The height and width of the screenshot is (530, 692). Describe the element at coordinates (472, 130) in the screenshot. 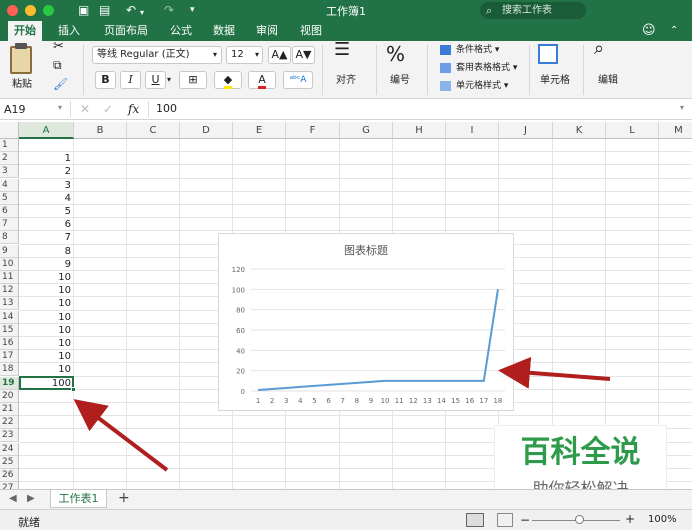

I see `column-header-i: I` at that location.